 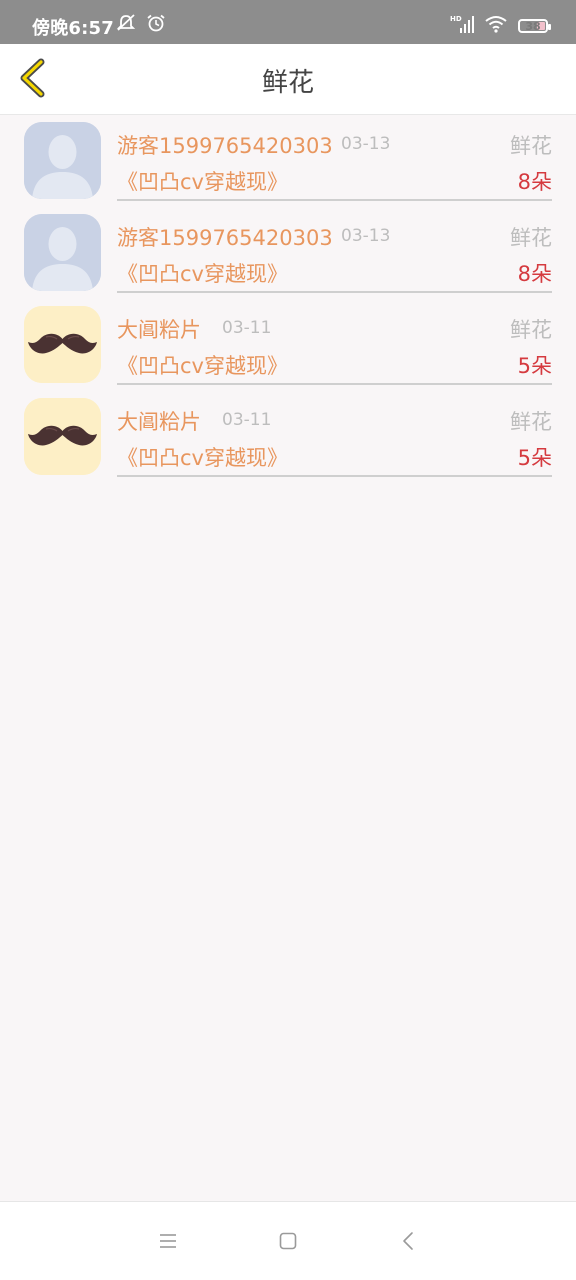 What do you see at coordinates (126, 25) in the screenshot?
I see `mute-icon` at bounding box center [126, 25].